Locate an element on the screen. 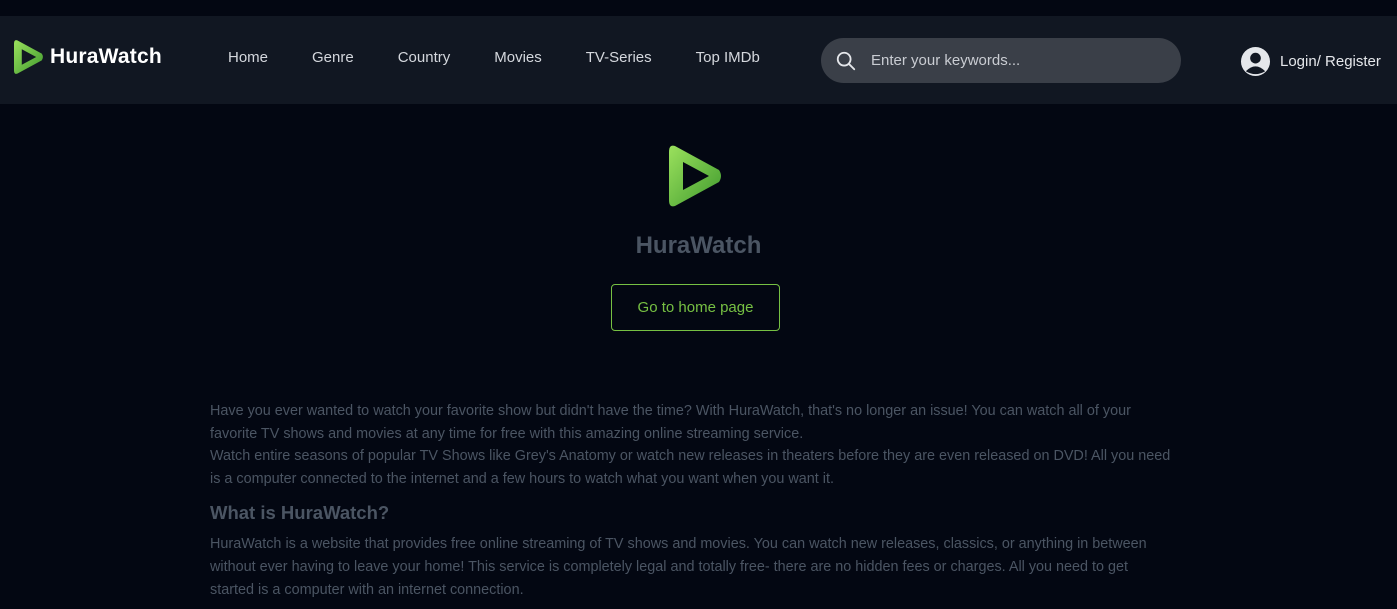  search-bar is located at coordinates (1001, 60).